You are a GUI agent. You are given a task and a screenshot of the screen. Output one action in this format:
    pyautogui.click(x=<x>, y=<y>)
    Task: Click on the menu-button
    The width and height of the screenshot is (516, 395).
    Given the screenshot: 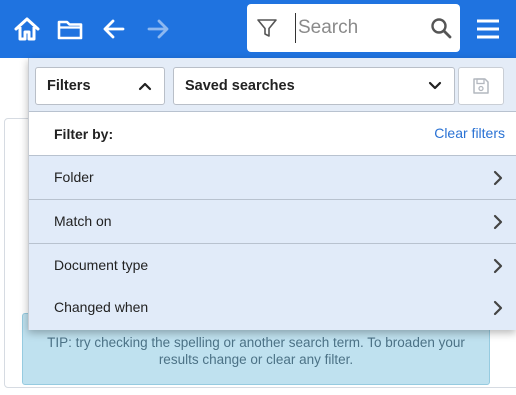 What is the action you would take?
    pyautogui.click(x=488, y=29)
    